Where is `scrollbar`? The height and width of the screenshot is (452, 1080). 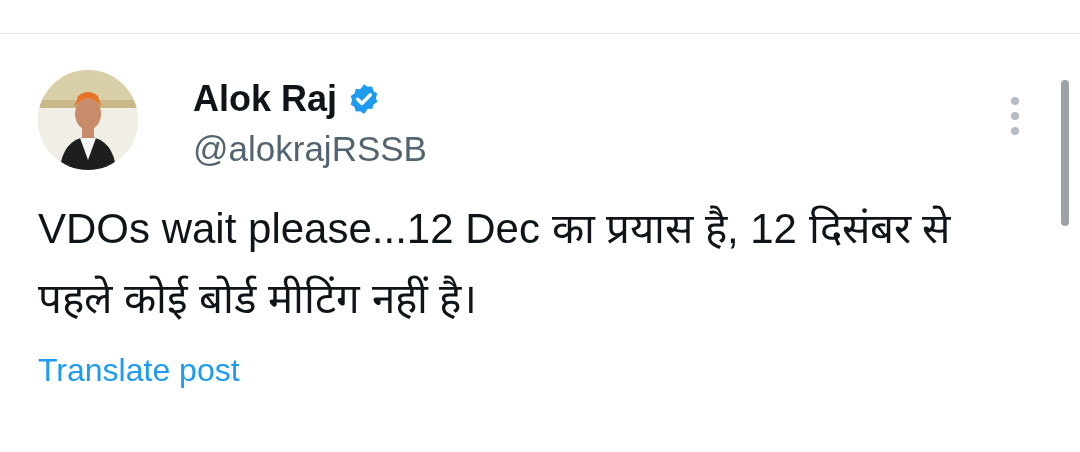 scrollbar is located at coordinates (1065, 153).